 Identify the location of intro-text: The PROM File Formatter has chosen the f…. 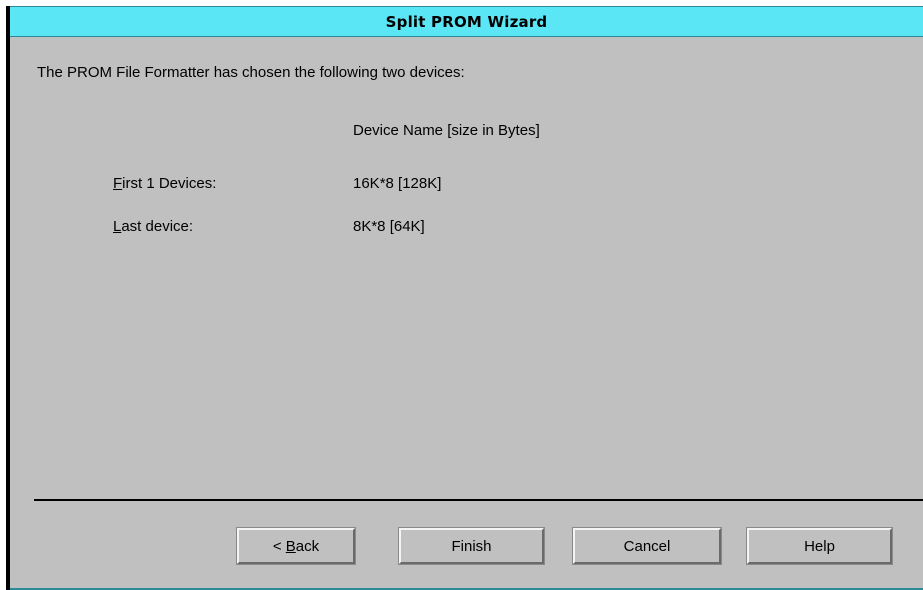
(251, 72).